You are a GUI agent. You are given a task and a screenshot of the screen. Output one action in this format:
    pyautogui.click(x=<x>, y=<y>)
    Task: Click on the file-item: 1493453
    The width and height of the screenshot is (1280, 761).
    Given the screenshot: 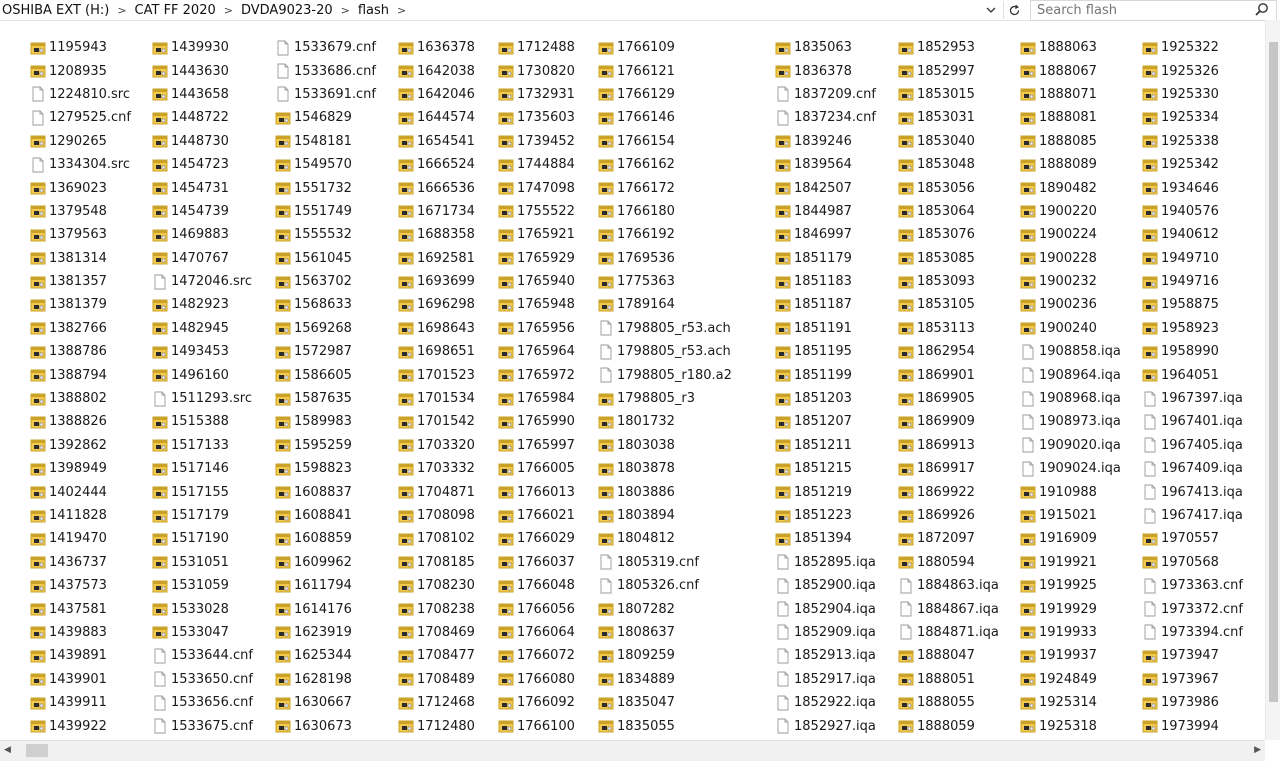 What is the action you would take?
    pyautogui.click(x=202, y=351)
    